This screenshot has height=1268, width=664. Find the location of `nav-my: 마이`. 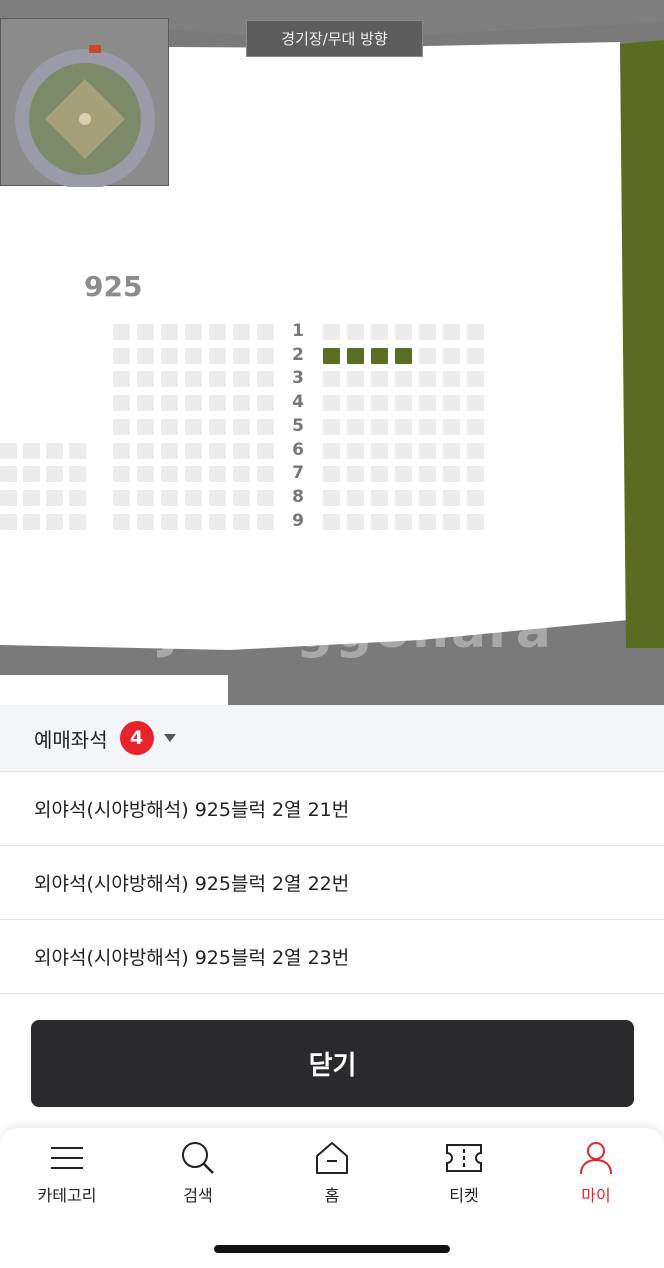

nav-my: 마이 is located at coordinates (596, 1173).